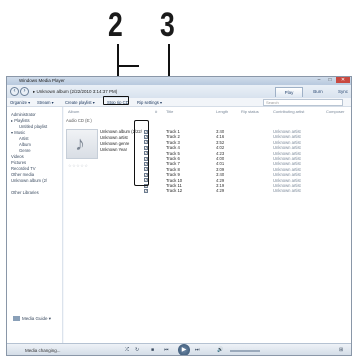  What do you see at coordinates (173, 131) in the screenshot?
I see `track-title: Track 1` at bounding box center [173, 131].